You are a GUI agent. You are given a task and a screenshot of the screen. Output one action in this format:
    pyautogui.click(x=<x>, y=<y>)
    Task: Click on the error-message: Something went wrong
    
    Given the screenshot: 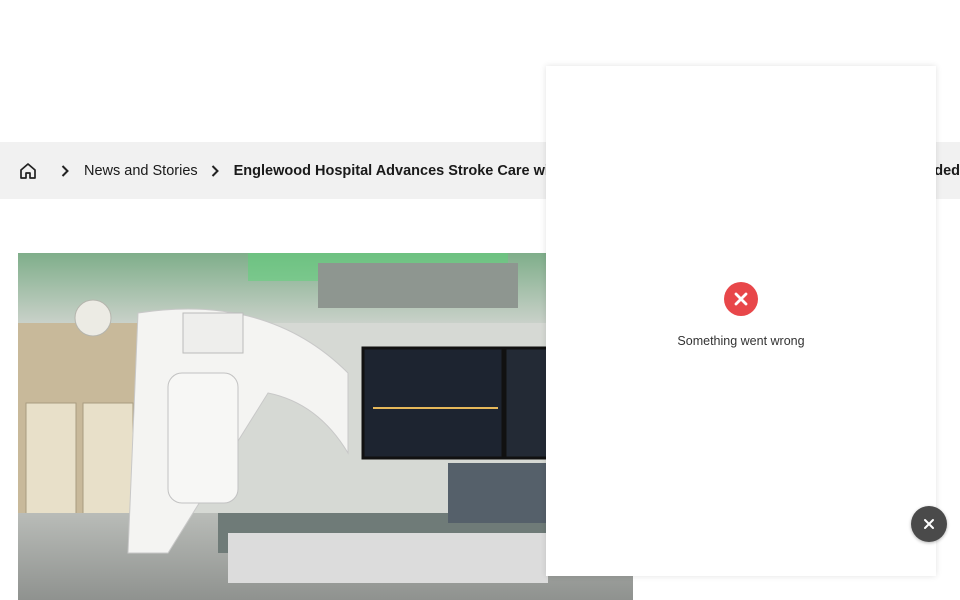 What is the action you would take?
    pyautogui.click(x=741, y=341)
    